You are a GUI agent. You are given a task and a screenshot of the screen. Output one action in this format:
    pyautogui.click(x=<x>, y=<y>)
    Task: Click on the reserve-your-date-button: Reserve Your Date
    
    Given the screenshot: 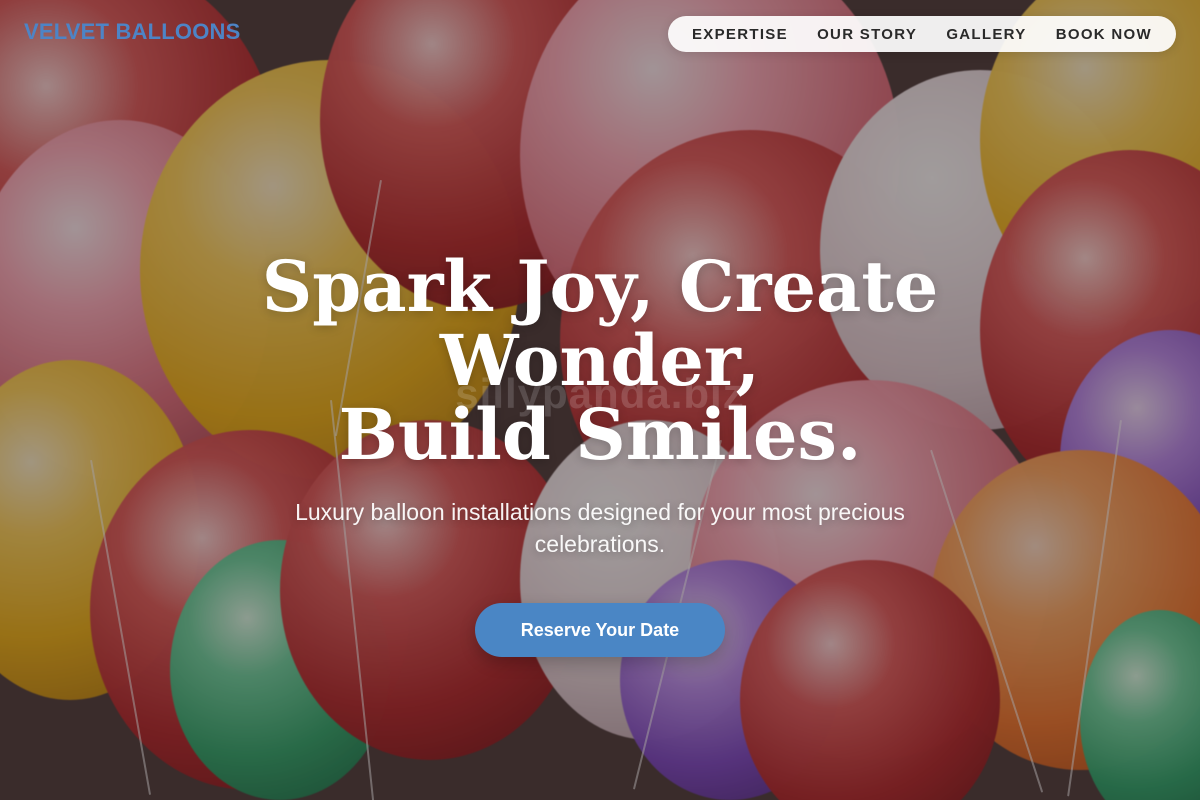 What is the action you would take?
    pyautogui.click(x=600, y=630)
    